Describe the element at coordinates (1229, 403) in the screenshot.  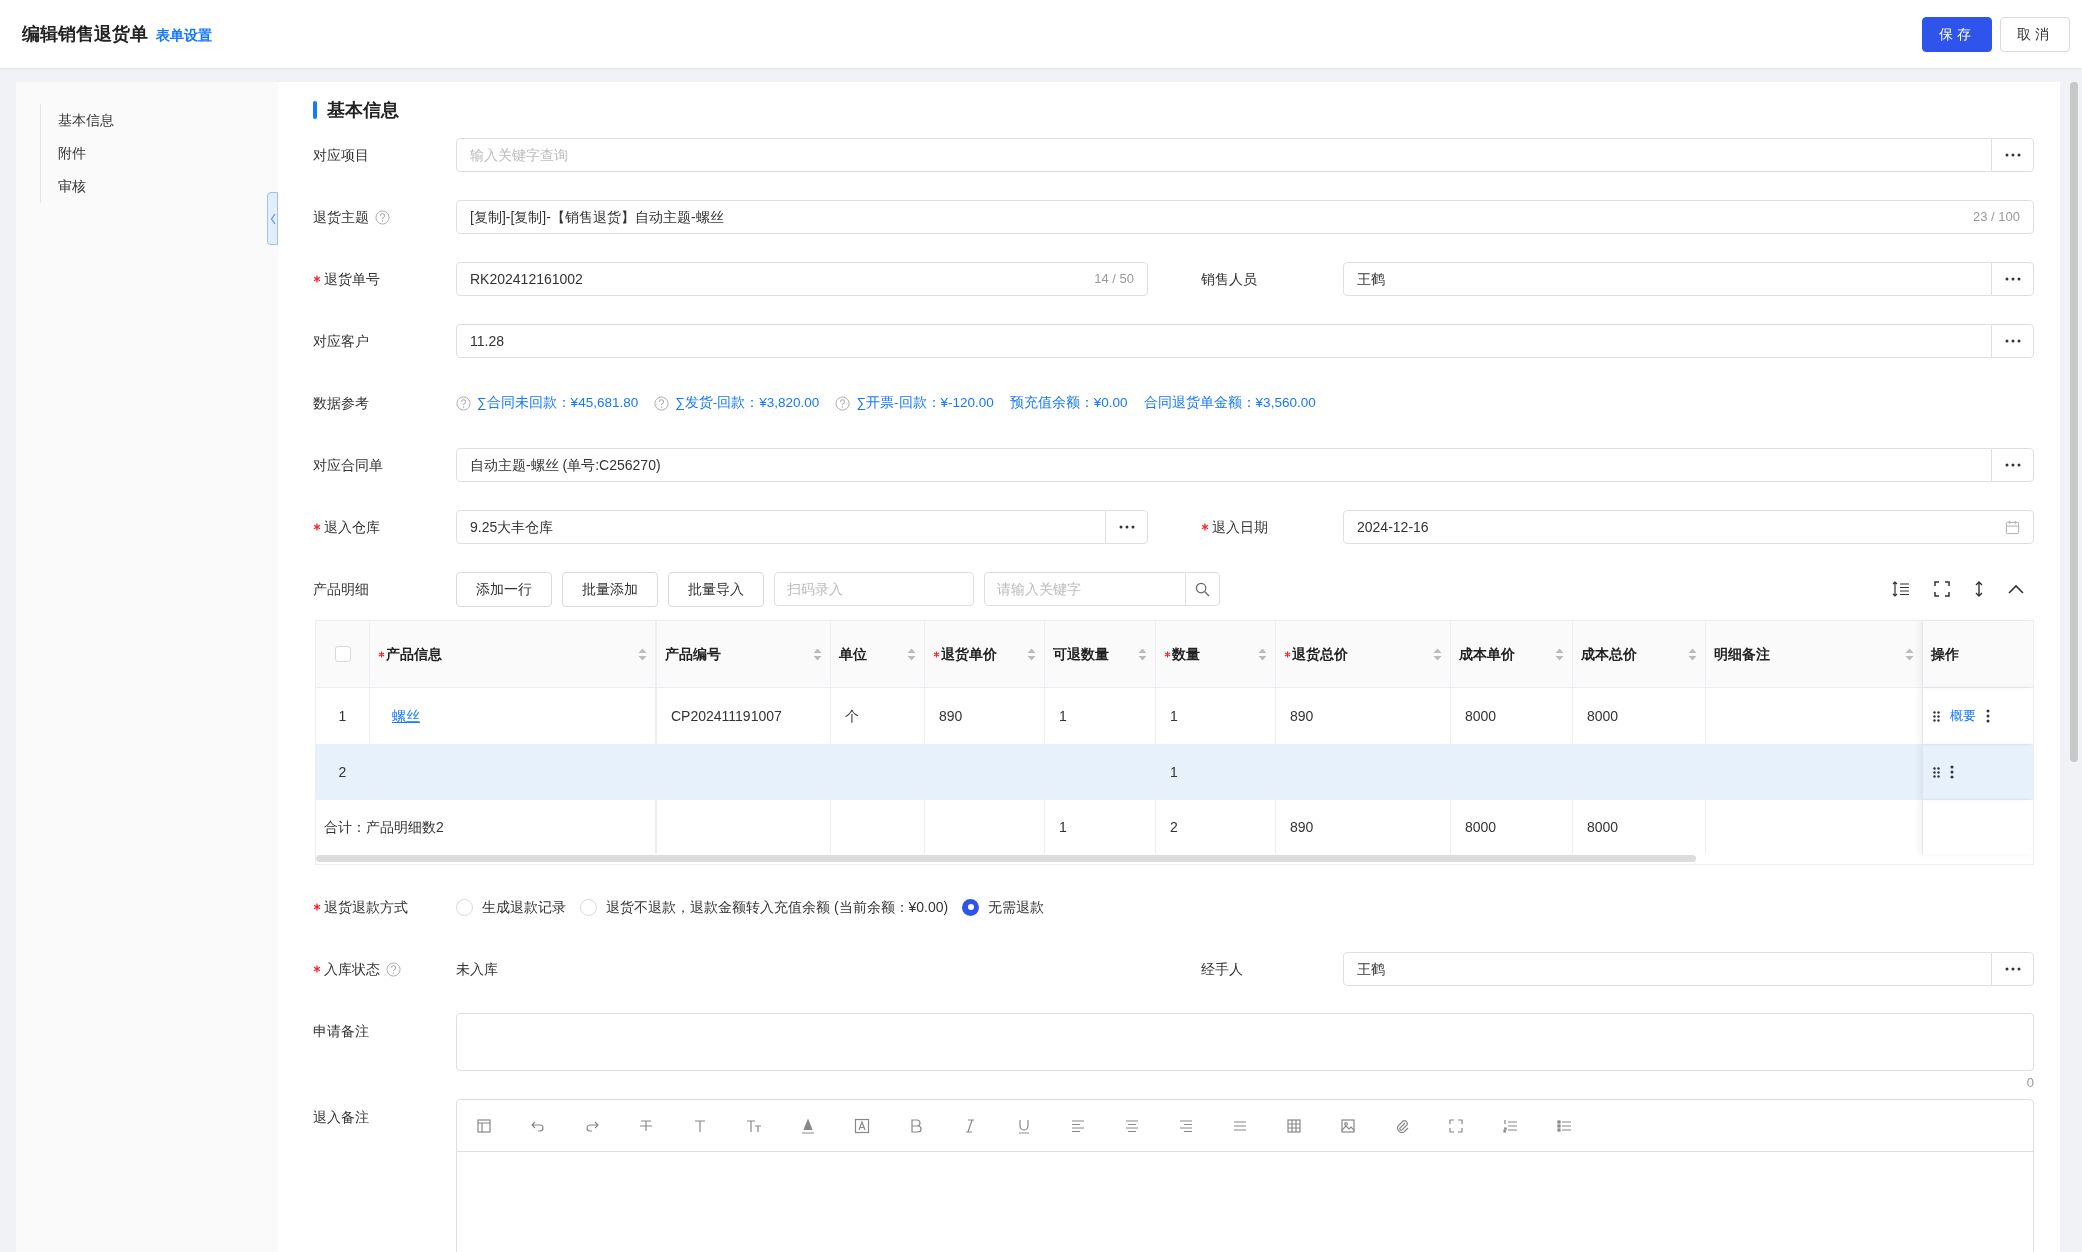
I see `data-reference-link: 合同退货单金额：¥3,560.00` at that location.